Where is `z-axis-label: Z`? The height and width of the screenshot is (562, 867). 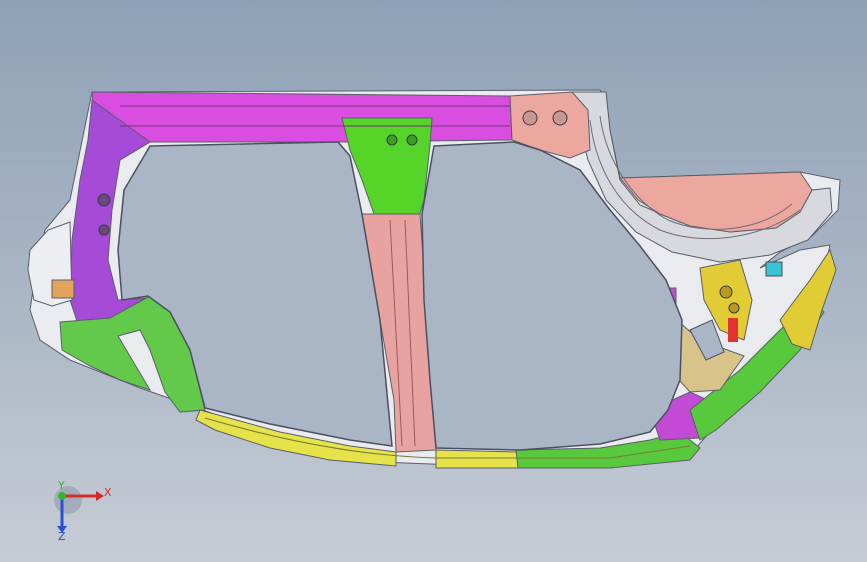
z-axis-label: Z is located at coordinates (62, 536).